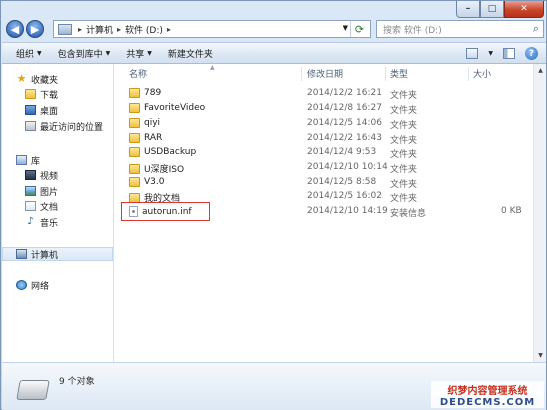 The width and height of the screenshot is (547, 410). Describe the element at coordinates (45, 80) in the screenshot. I see `nav-favorites-label: 收藏夹` at that location.